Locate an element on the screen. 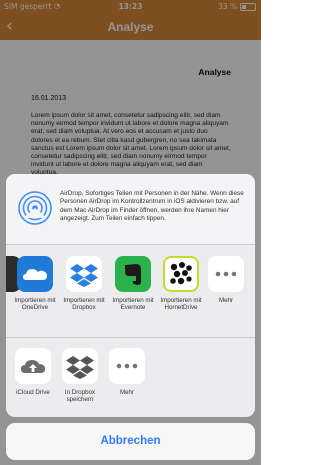  action-icloud-drive: iCloud Drive is located at coordinates (33, 372).